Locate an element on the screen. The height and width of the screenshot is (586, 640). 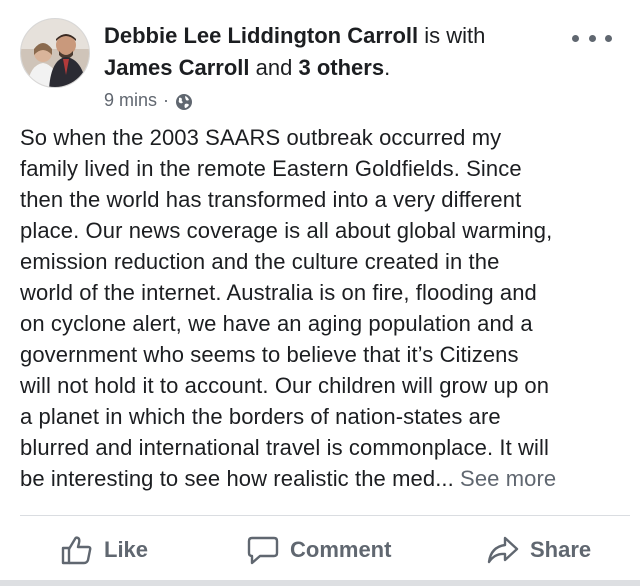
like-label: Like is located at coordinates (126, 549).